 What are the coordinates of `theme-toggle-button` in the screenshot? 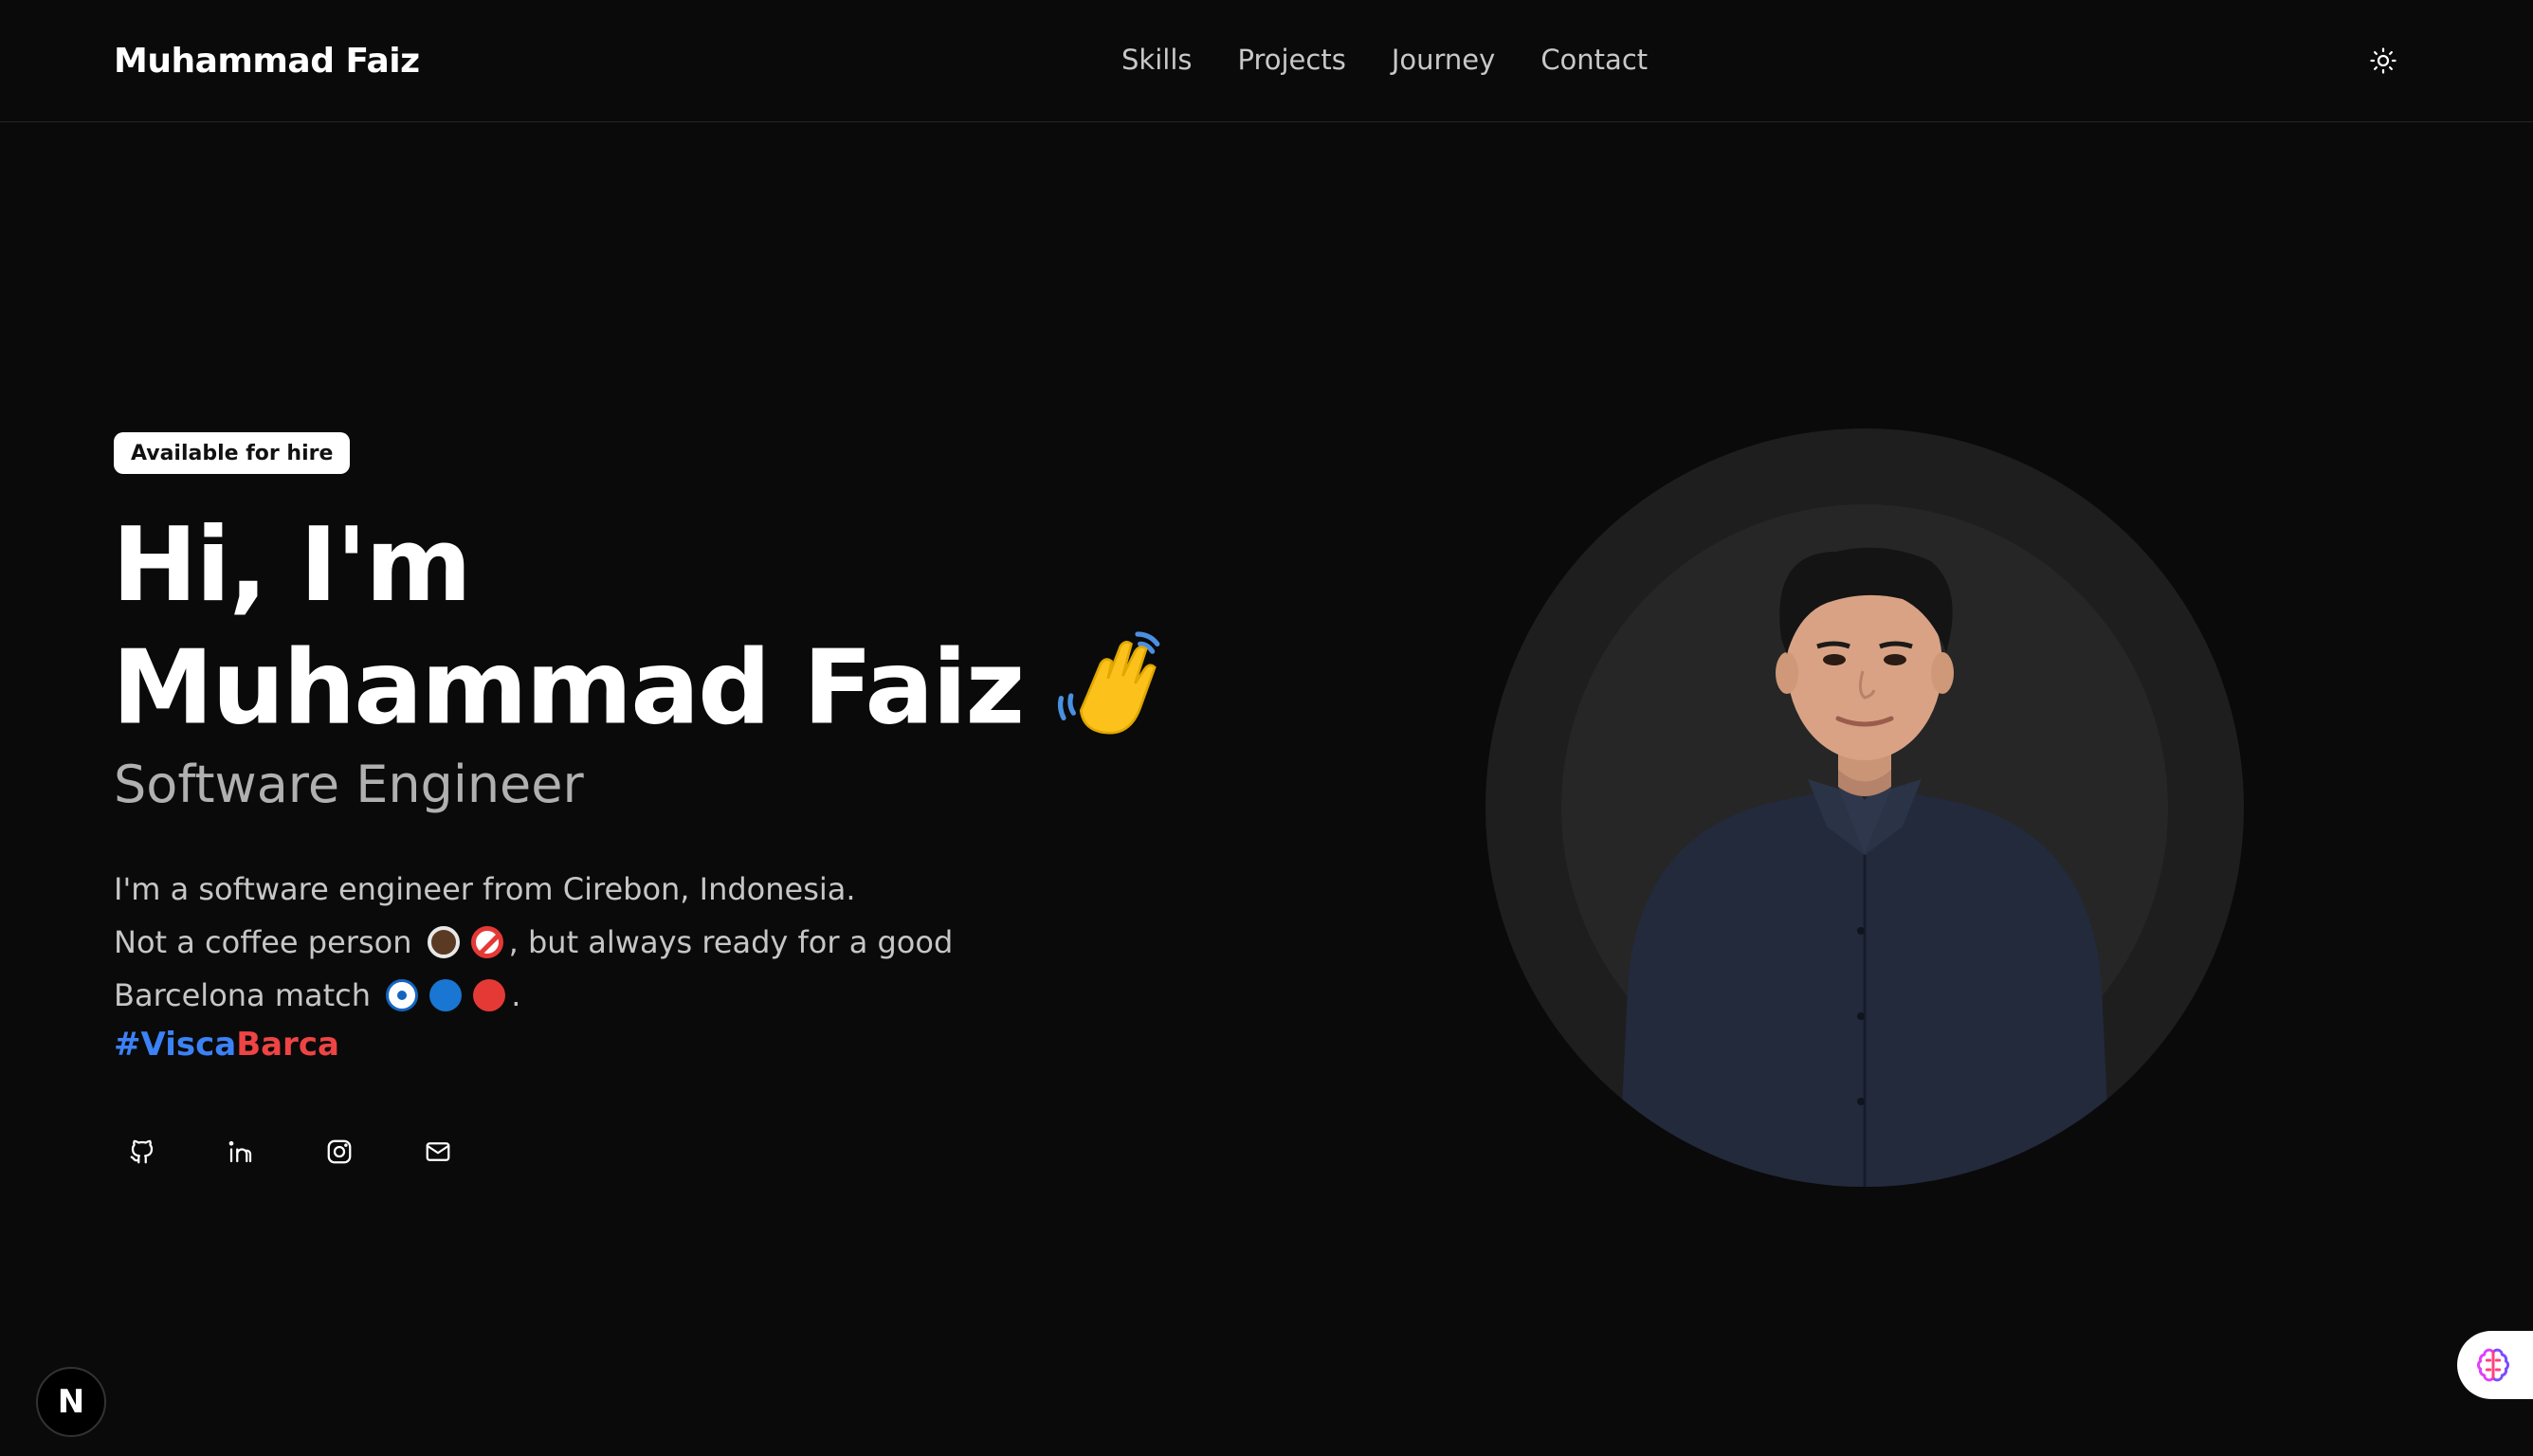 It's located at (2383, 61).